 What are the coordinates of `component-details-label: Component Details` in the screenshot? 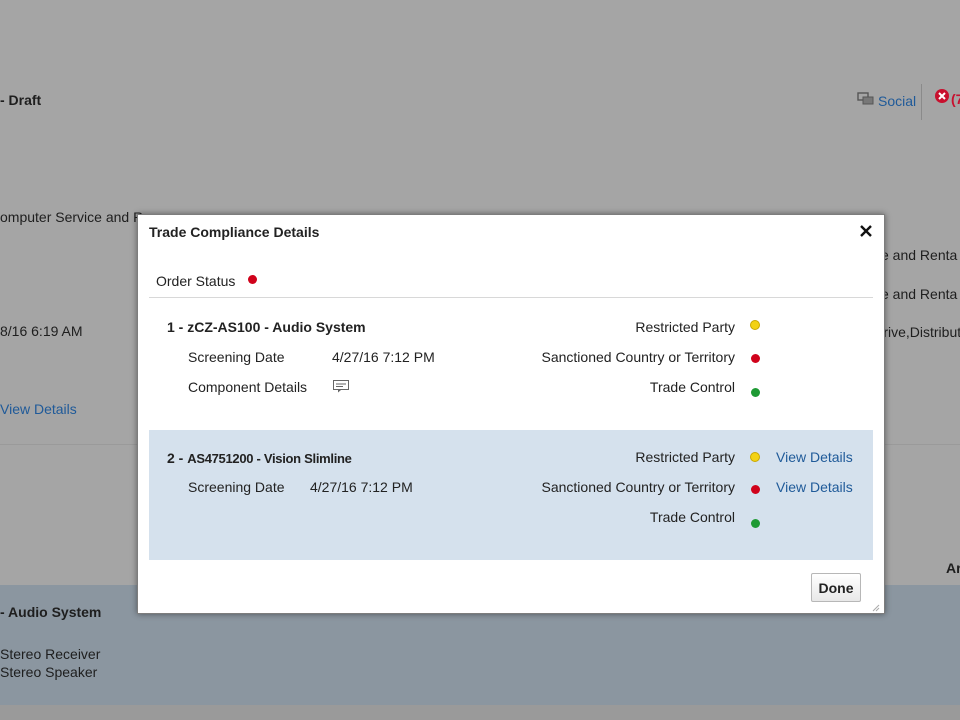 It's located at (248, 387).